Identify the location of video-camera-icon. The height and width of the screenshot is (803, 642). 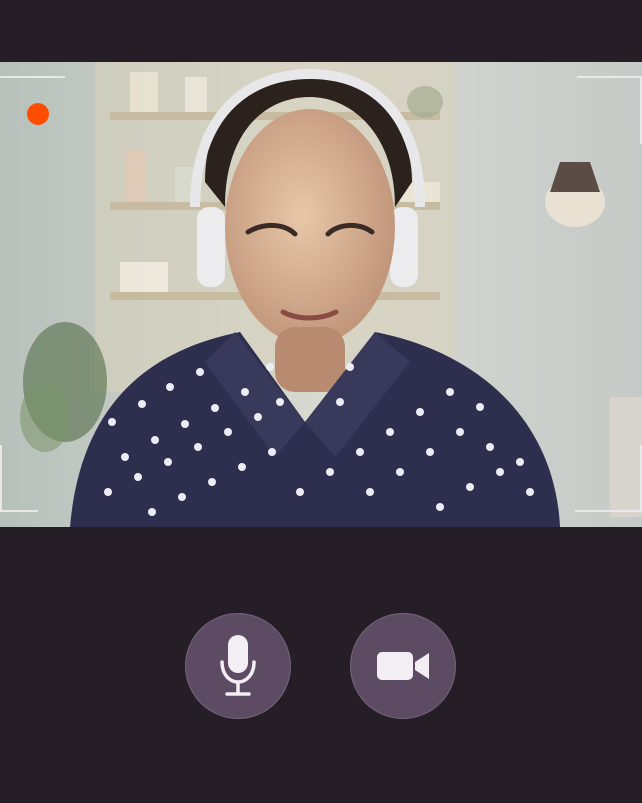
(403, 666).